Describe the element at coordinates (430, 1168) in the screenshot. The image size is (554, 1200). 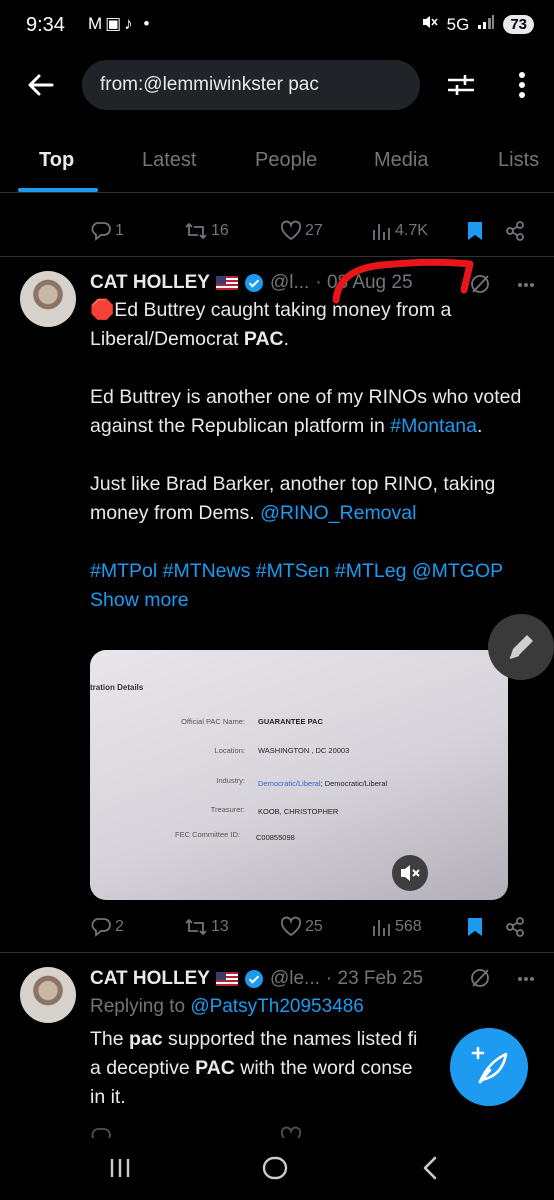
I see `system-back-button` at that location.